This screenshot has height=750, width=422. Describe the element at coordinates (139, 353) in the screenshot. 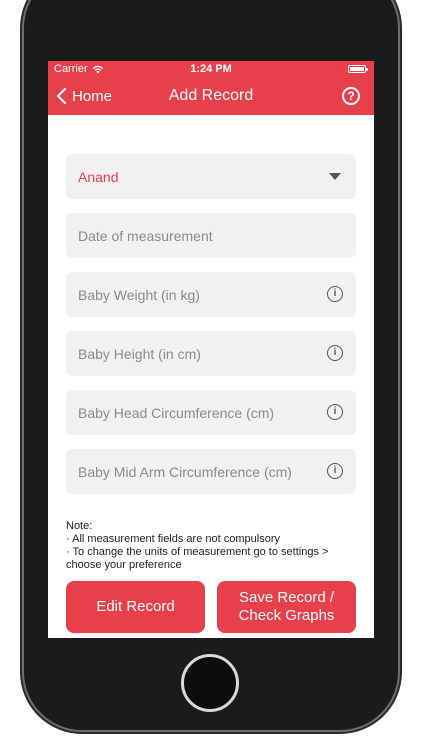

I see `height-placeholder: Baby Height (in cm)` at that location.